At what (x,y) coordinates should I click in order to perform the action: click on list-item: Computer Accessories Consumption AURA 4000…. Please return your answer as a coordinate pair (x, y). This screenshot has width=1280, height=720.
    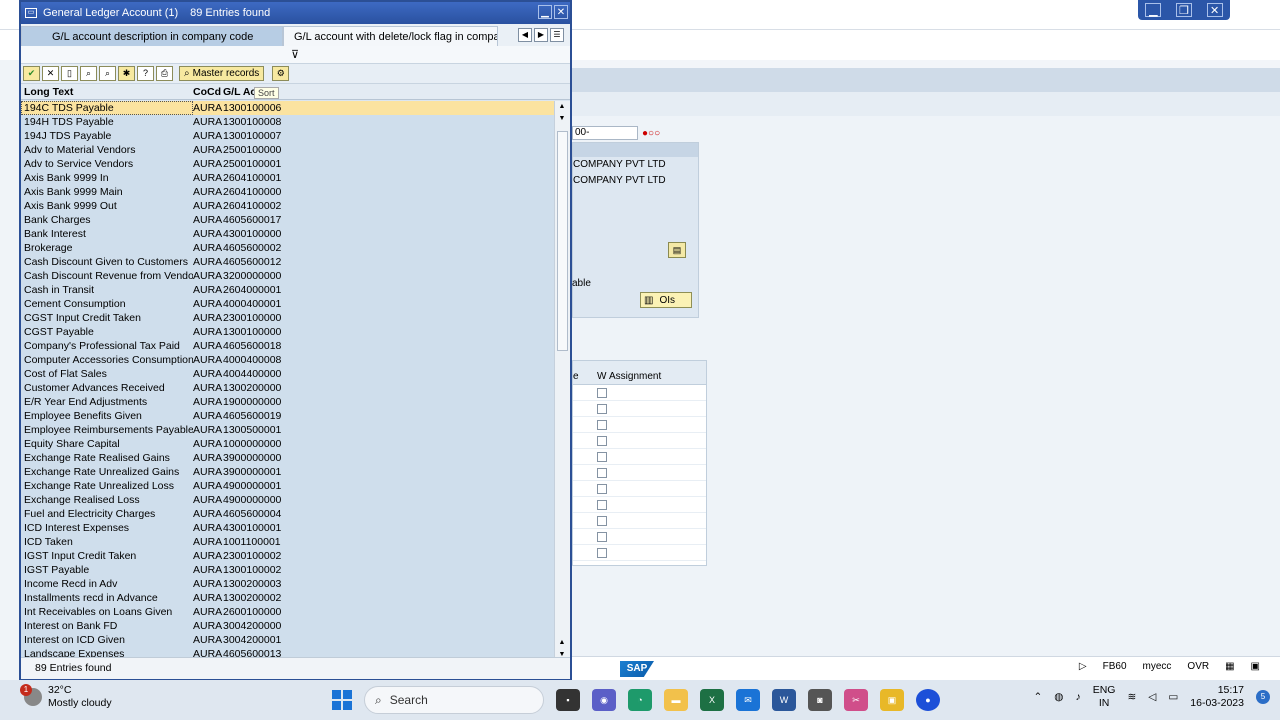
    Looking at the image, I should click on (288, 360).